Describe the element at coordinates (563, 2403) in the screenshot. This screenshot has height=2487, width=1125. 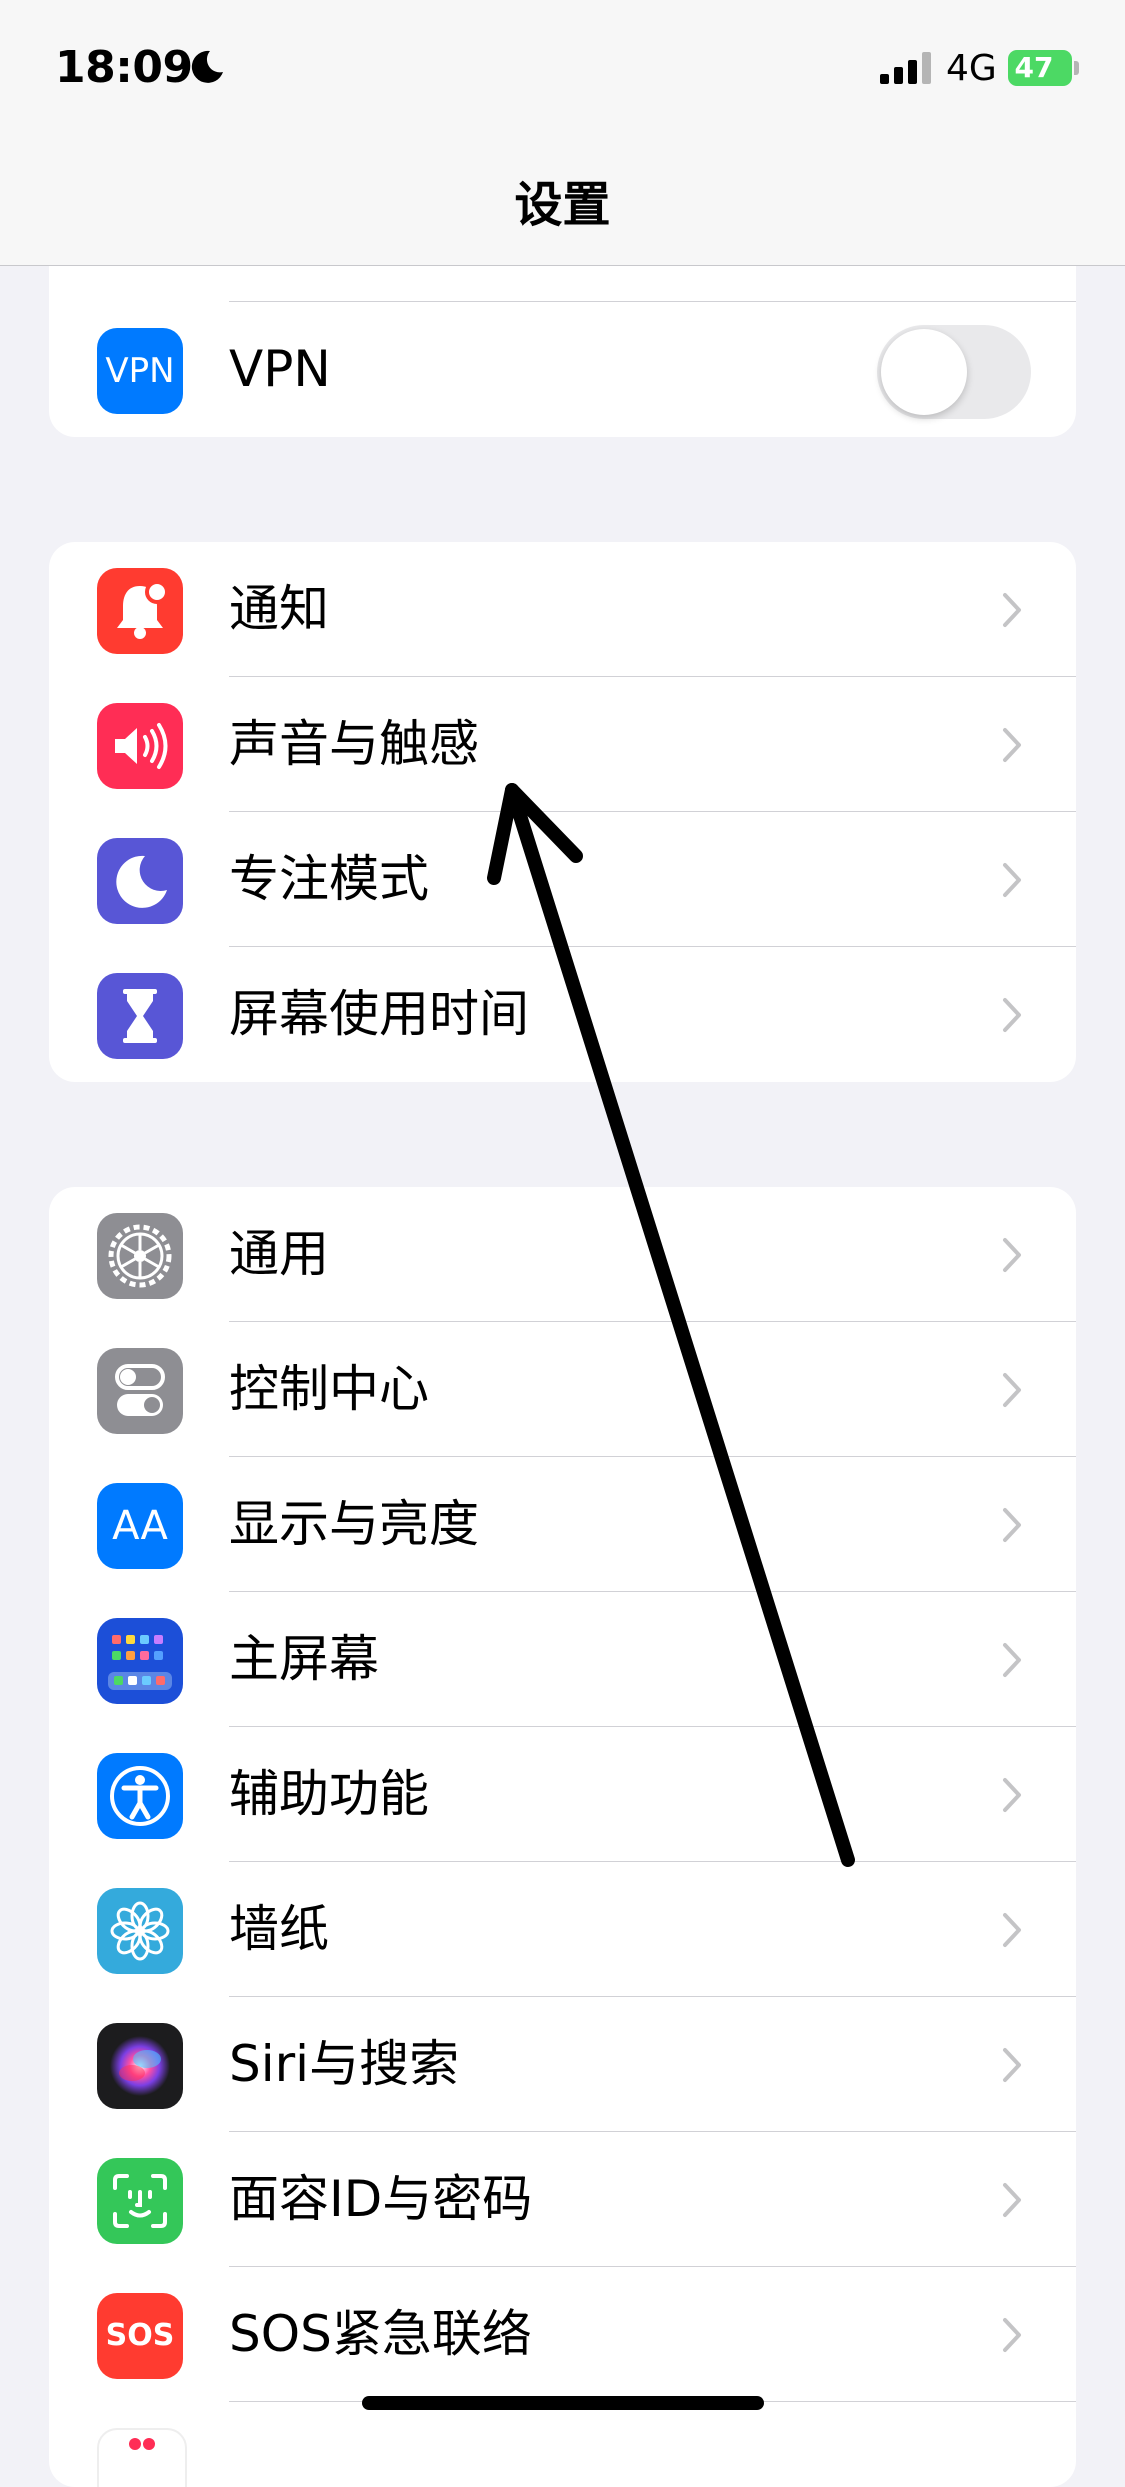
I see `home-indicator` at that location.